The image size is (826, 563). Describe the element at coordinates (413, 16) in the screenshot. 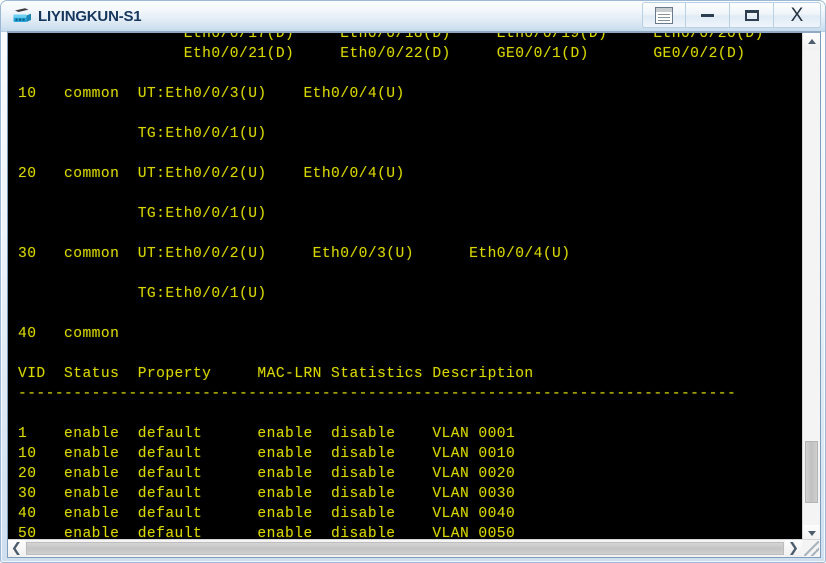

I see `title-bar: LIYINGKUN-S1 X` at that location.